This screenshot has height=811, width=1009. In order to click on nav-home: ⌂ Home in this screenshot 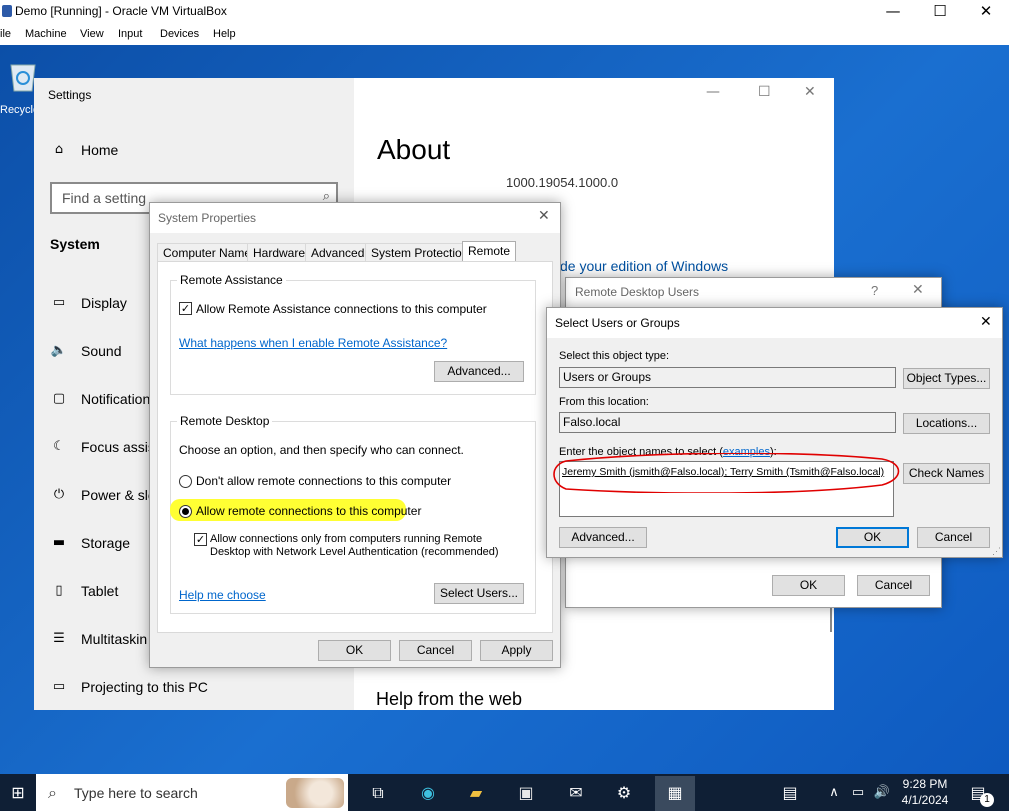, I will do `click(150, 152)`.